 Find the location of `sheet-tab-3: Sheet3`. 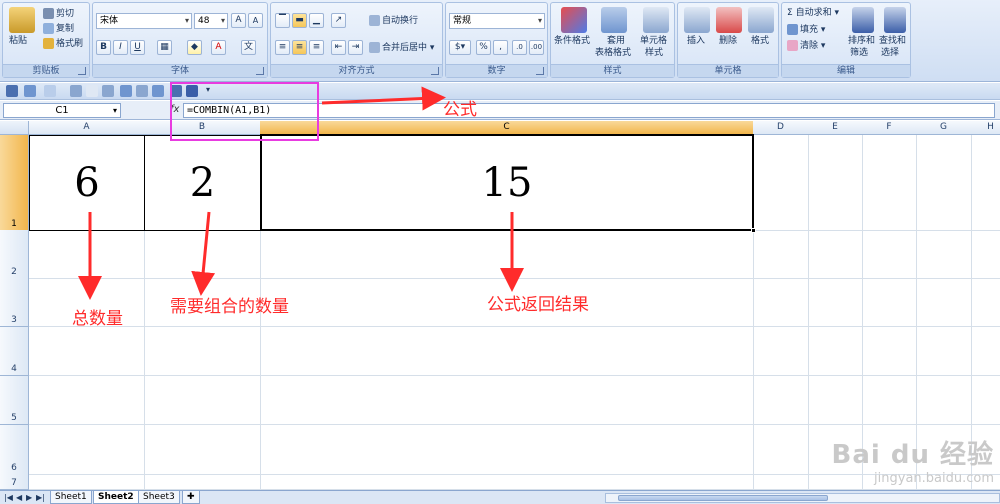

sheet-tab-3: Sheet3 is located at coordinates (159, 497).